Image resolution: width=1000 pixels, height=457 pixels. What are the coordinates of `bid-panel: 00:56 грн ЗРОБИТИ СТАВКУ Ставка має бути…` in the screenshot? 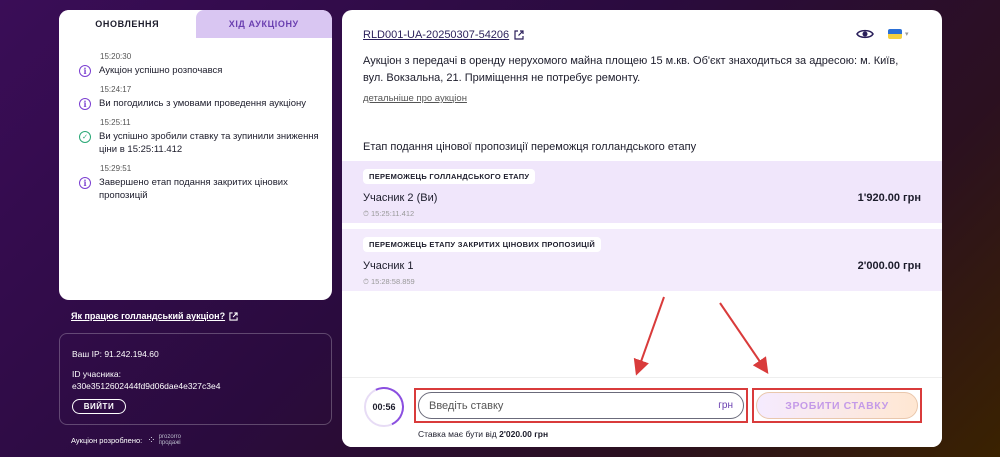 It's located at (642, 412).